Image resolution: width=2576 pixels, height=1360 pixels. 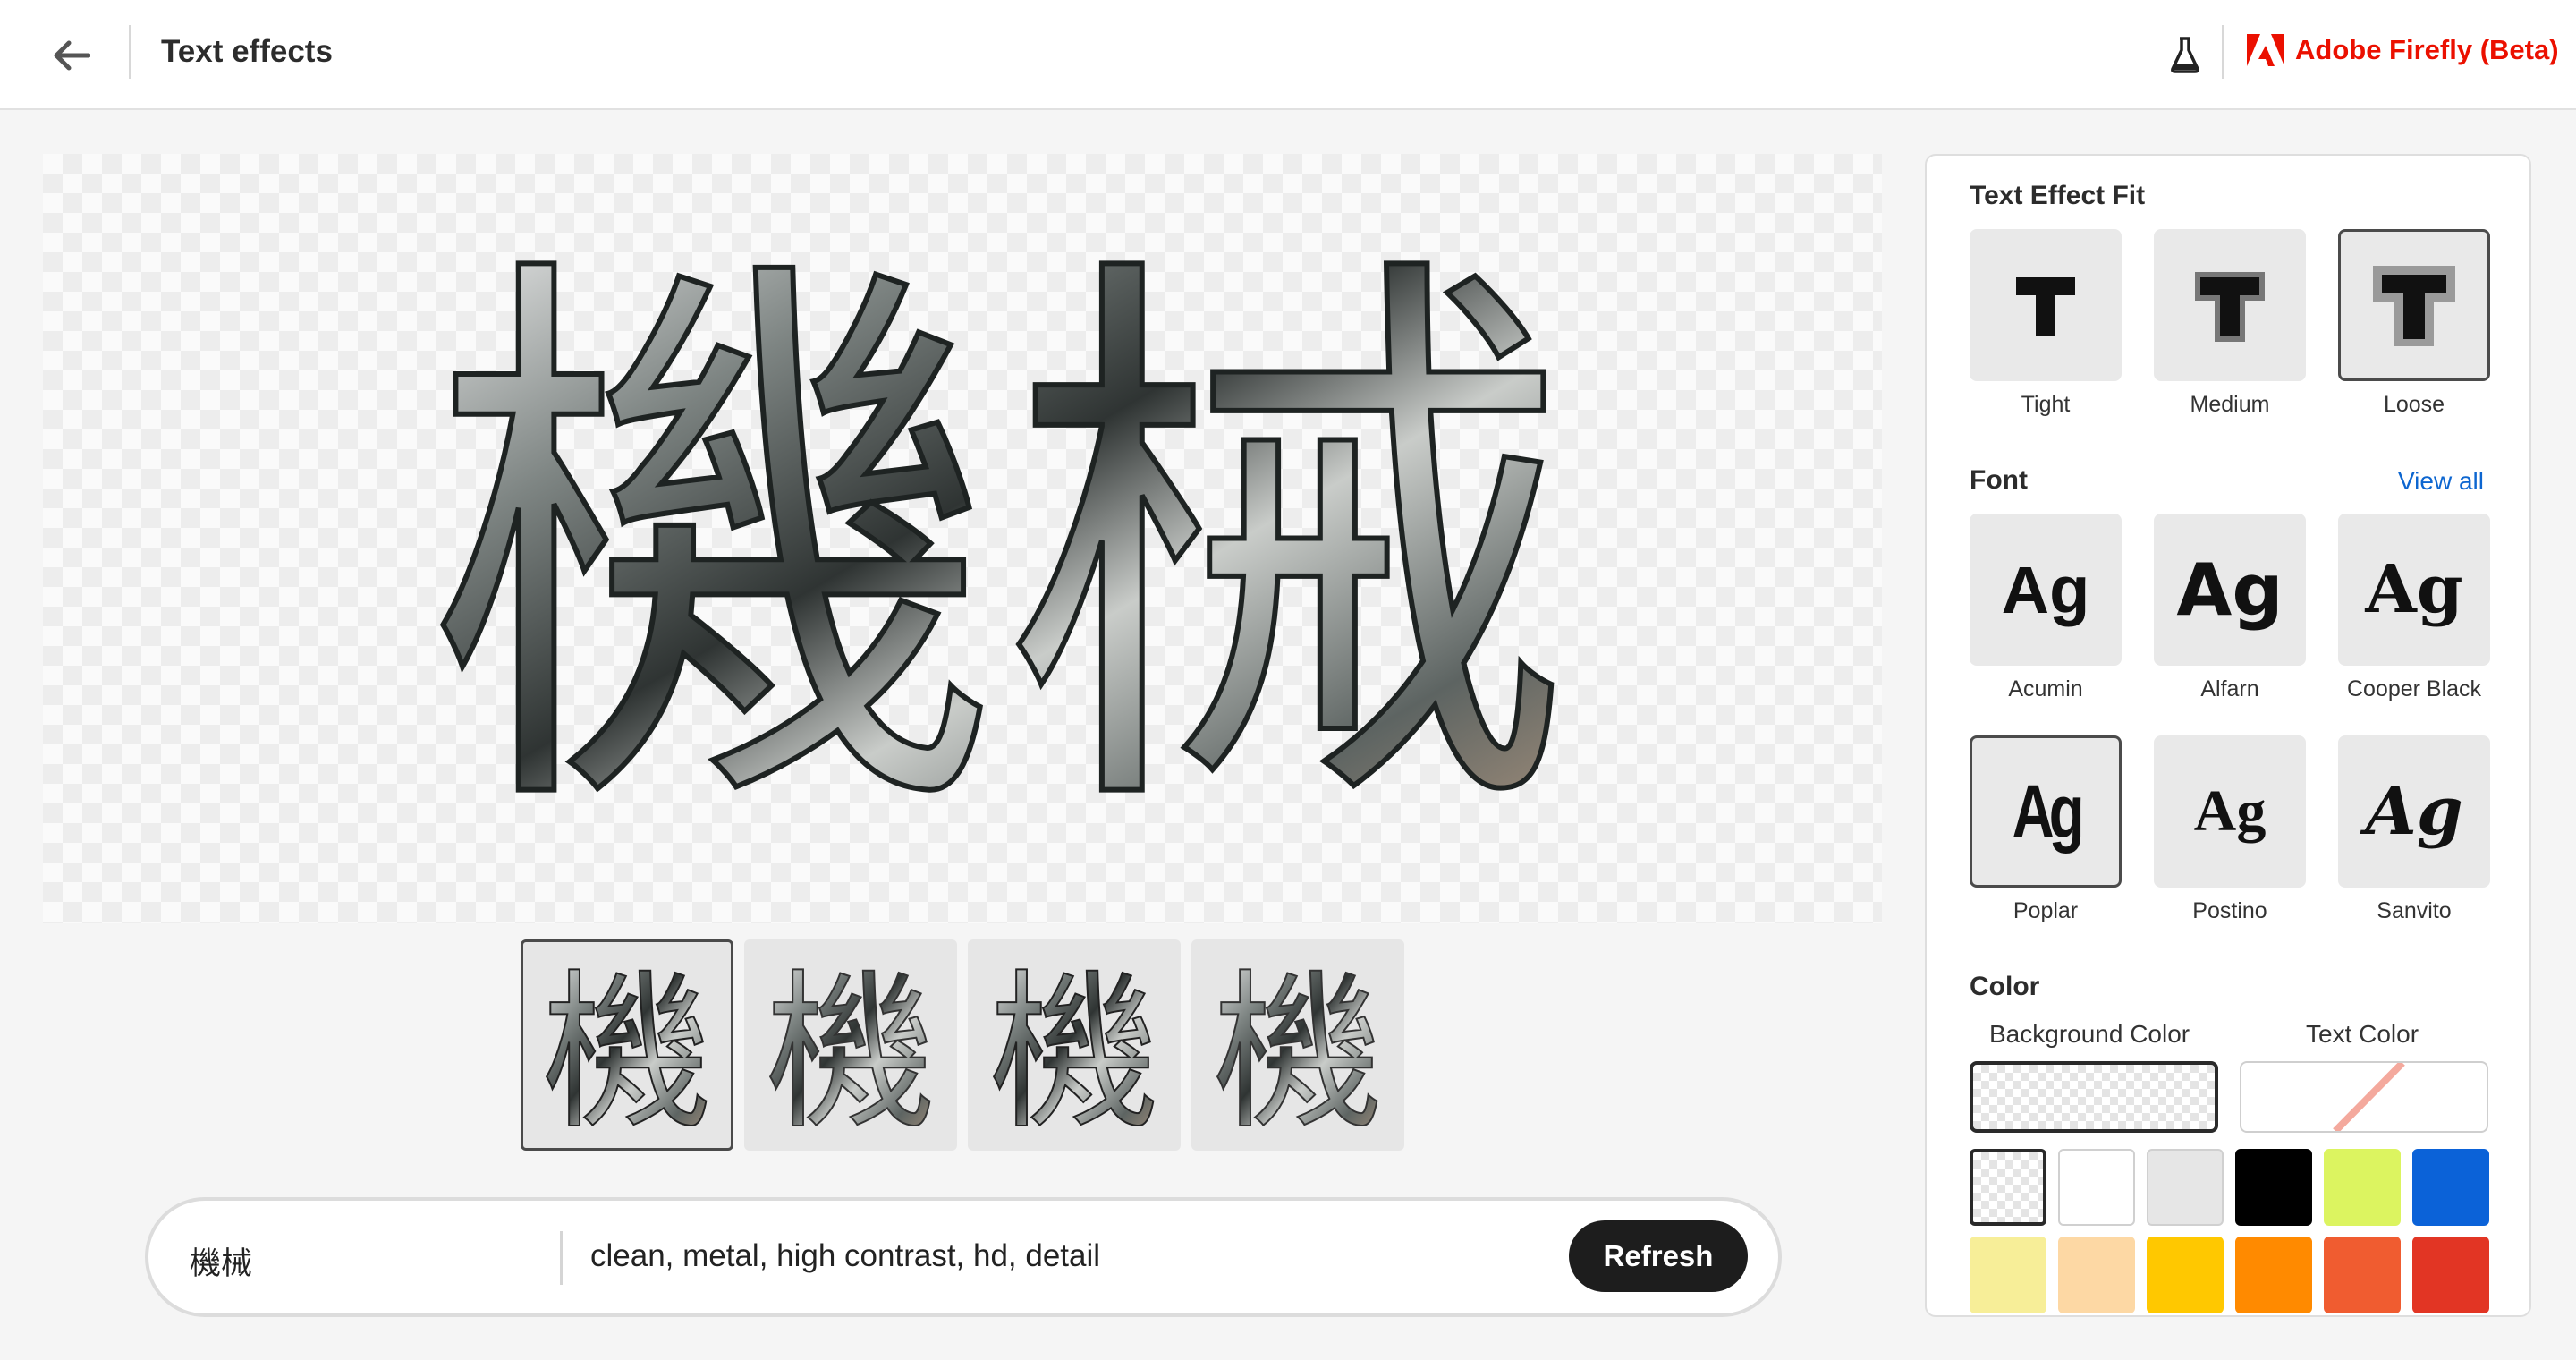 I want to click on back-button, so click(x=71, y=55).